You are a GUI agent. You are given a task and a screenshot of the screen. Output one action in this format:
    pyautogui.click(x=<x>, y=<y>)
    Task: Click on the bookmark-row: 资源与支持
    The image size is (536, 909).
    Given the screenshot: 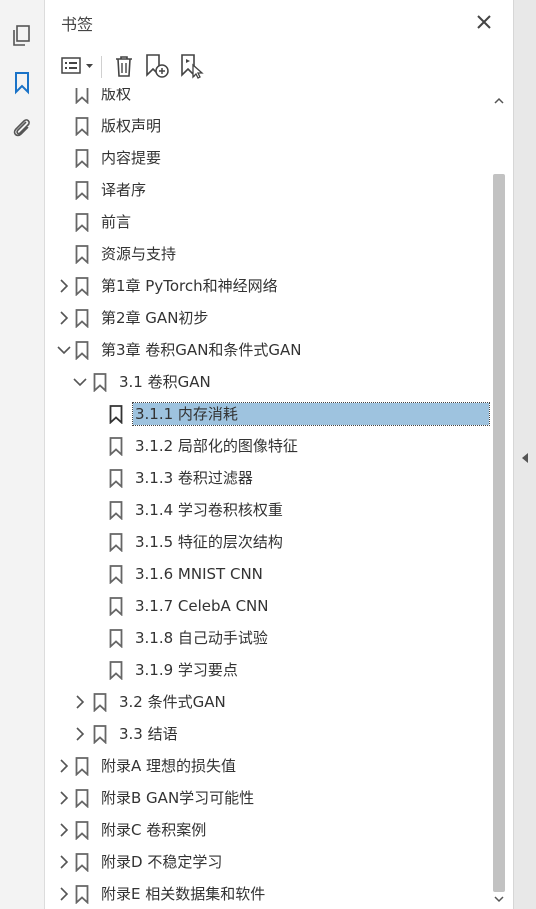 What is the action you would take?
    pyautogui.click(x=268, y=254)
    